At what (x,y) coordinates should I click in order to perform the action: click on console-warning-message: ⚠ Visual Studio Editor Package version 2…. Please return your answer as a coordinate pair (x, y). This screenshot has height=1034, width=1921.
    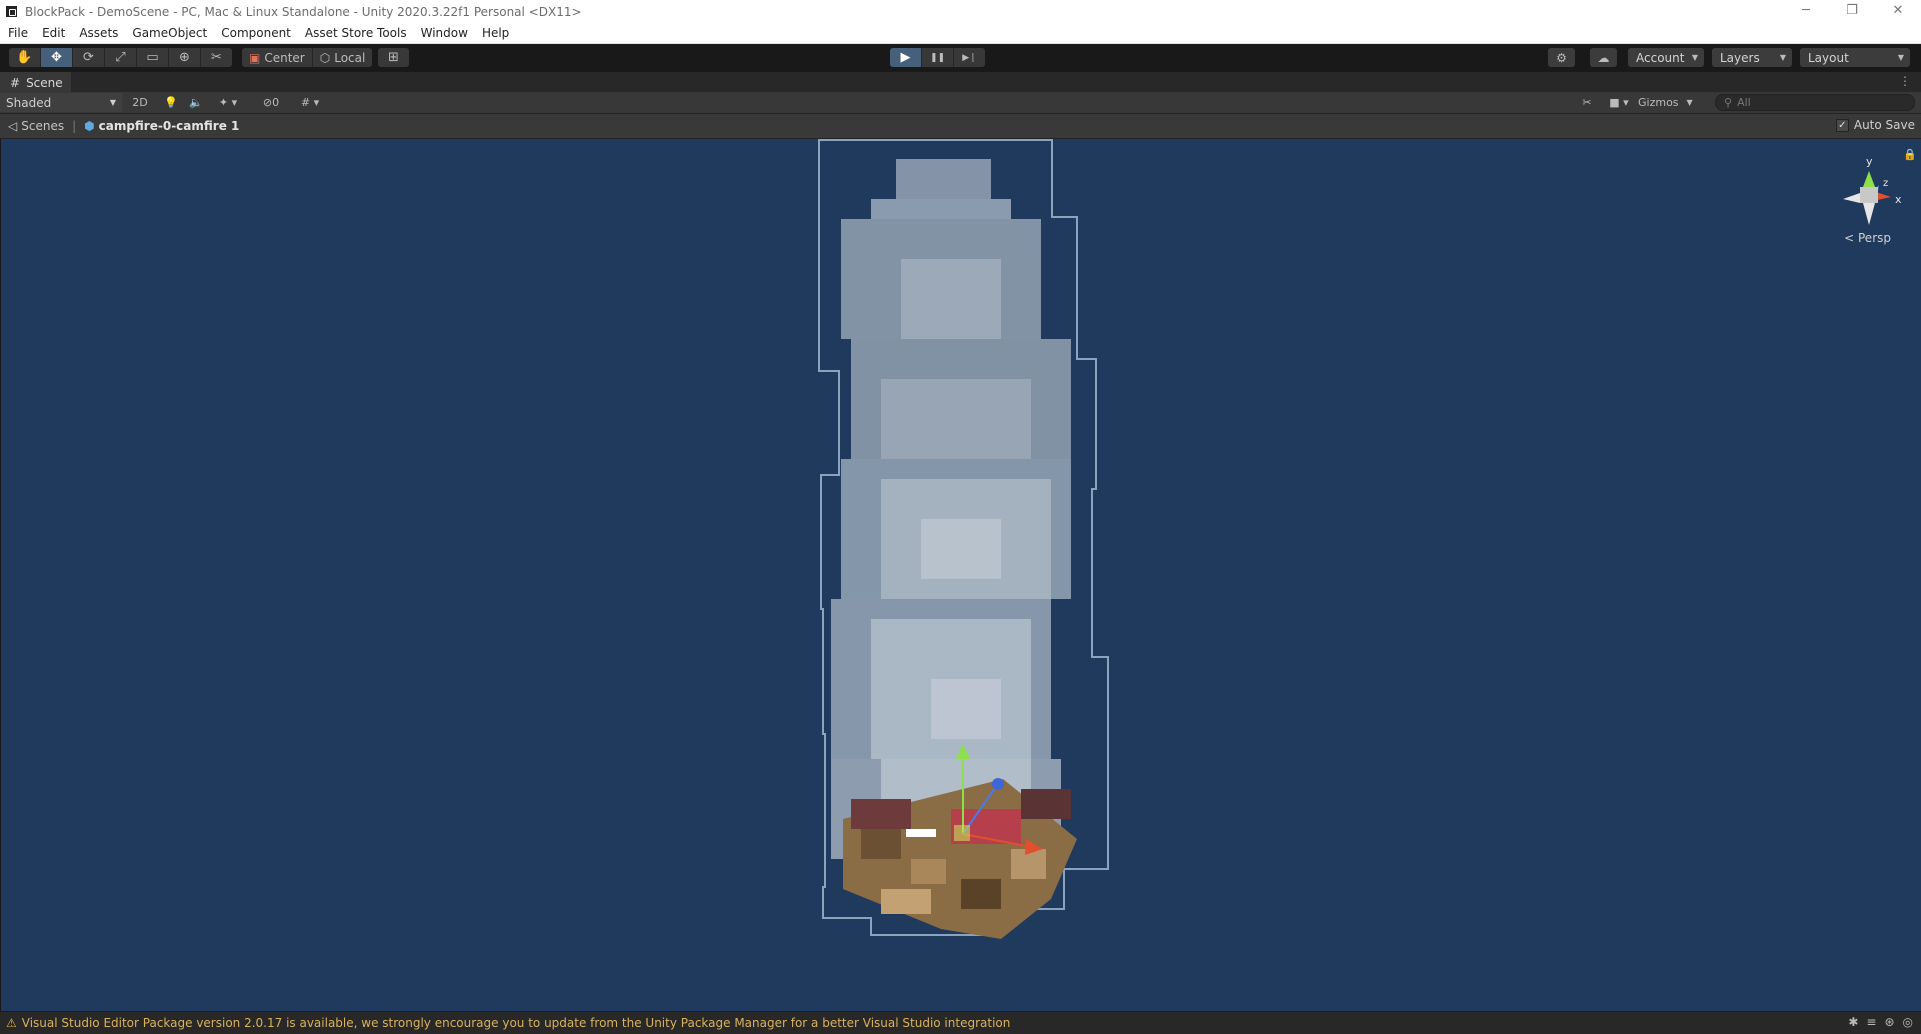
    Looking at the image, I should click on (508, 1023).